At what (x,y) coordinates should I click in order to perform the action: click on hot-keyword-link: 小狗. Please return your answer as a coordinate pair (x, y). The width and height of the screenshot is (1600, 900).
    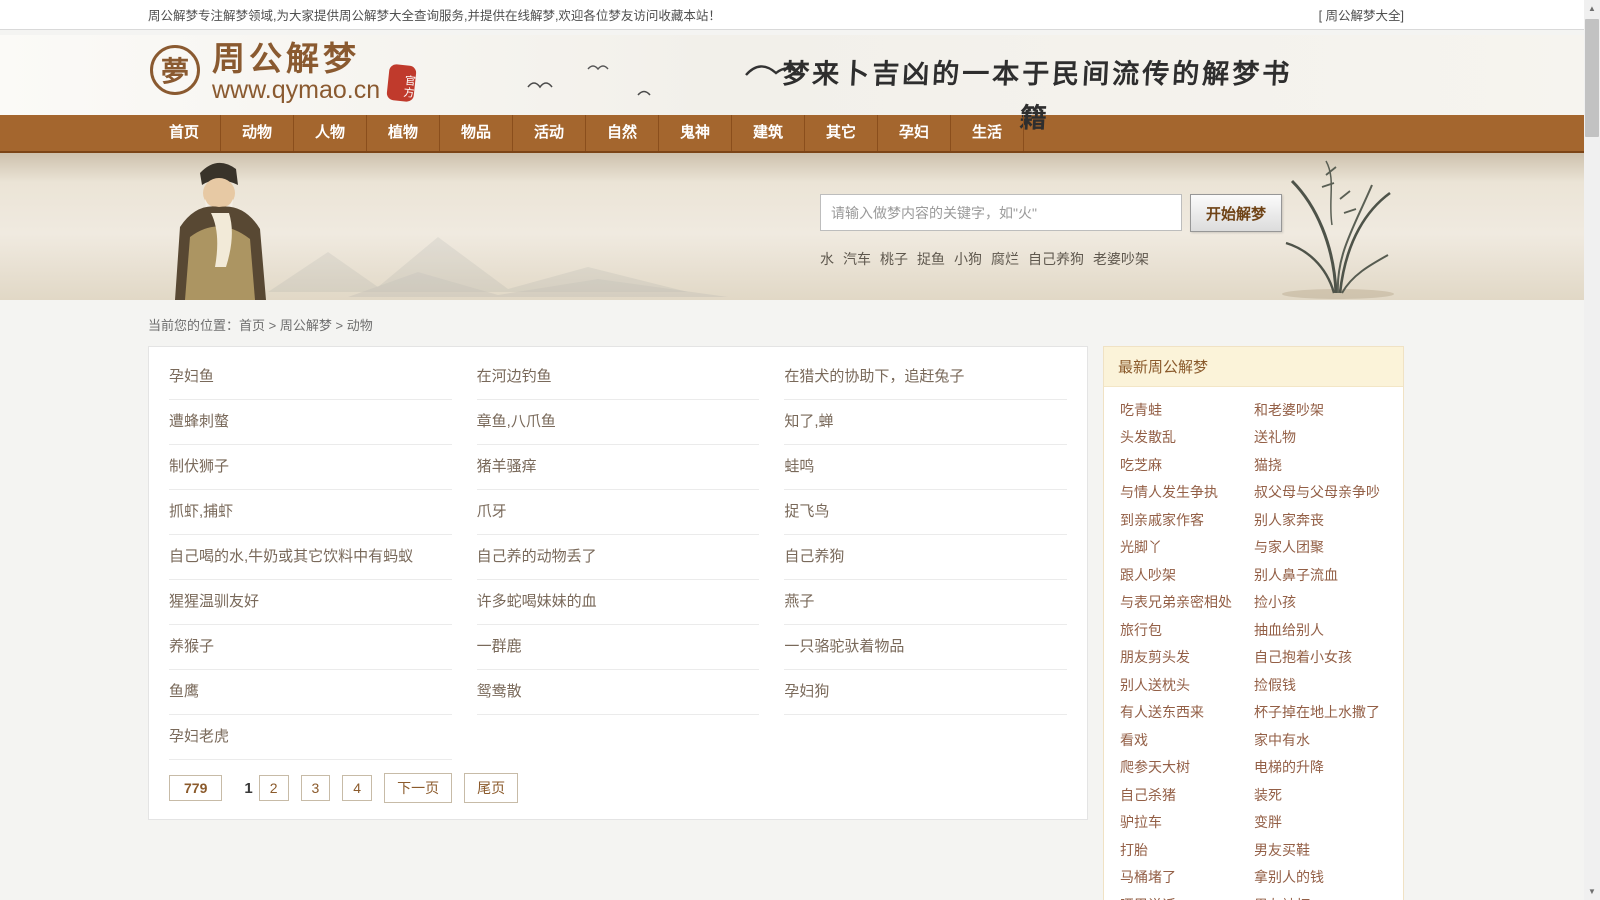
    Looking at the image, I should click on (968, 259).